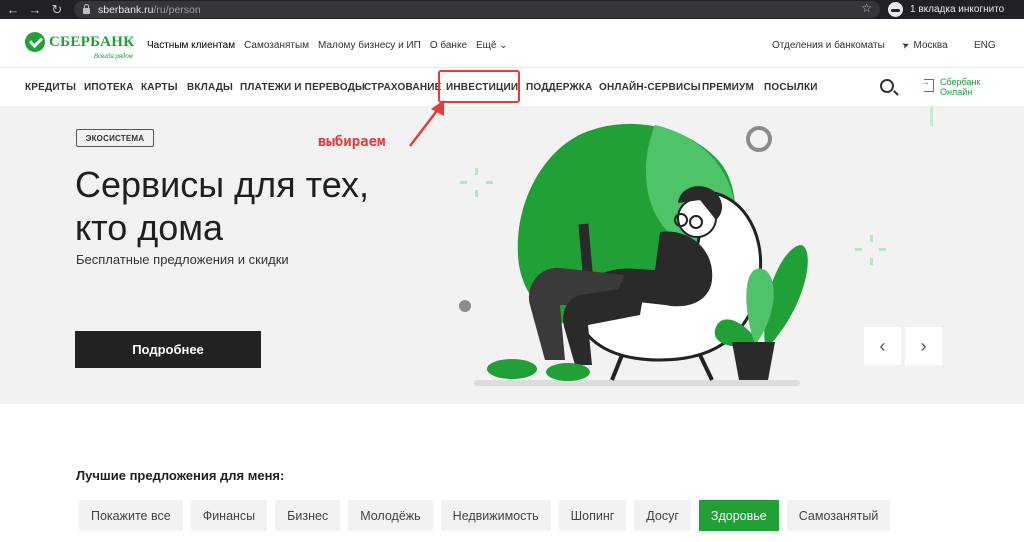 This screenshot has height=542, width=1024. I want to click on login-icon, so click(927, 84).